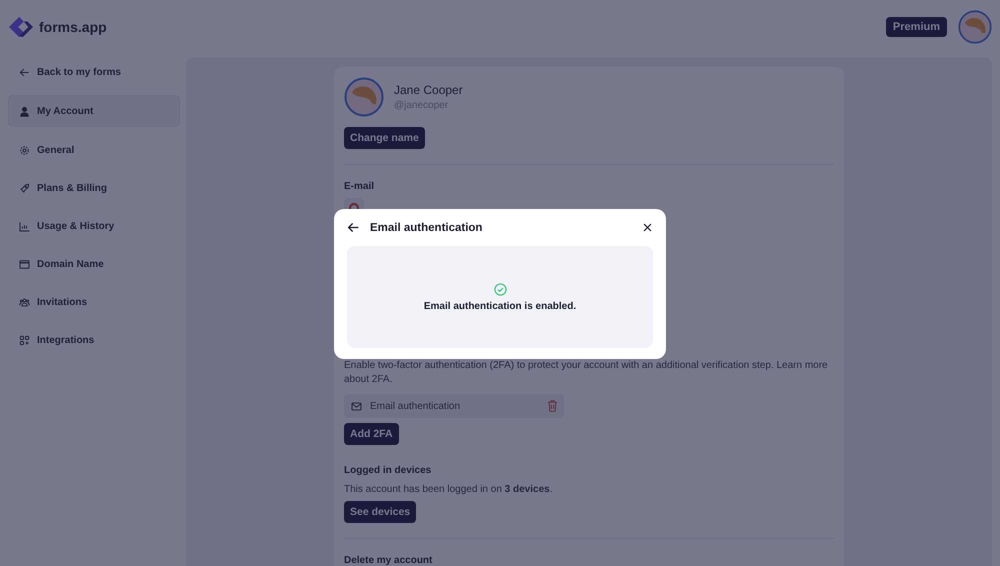  What do you see at coordinates (24, 150) in the screenshot?
I see `settings-icon` at bounding box center [24, 150].